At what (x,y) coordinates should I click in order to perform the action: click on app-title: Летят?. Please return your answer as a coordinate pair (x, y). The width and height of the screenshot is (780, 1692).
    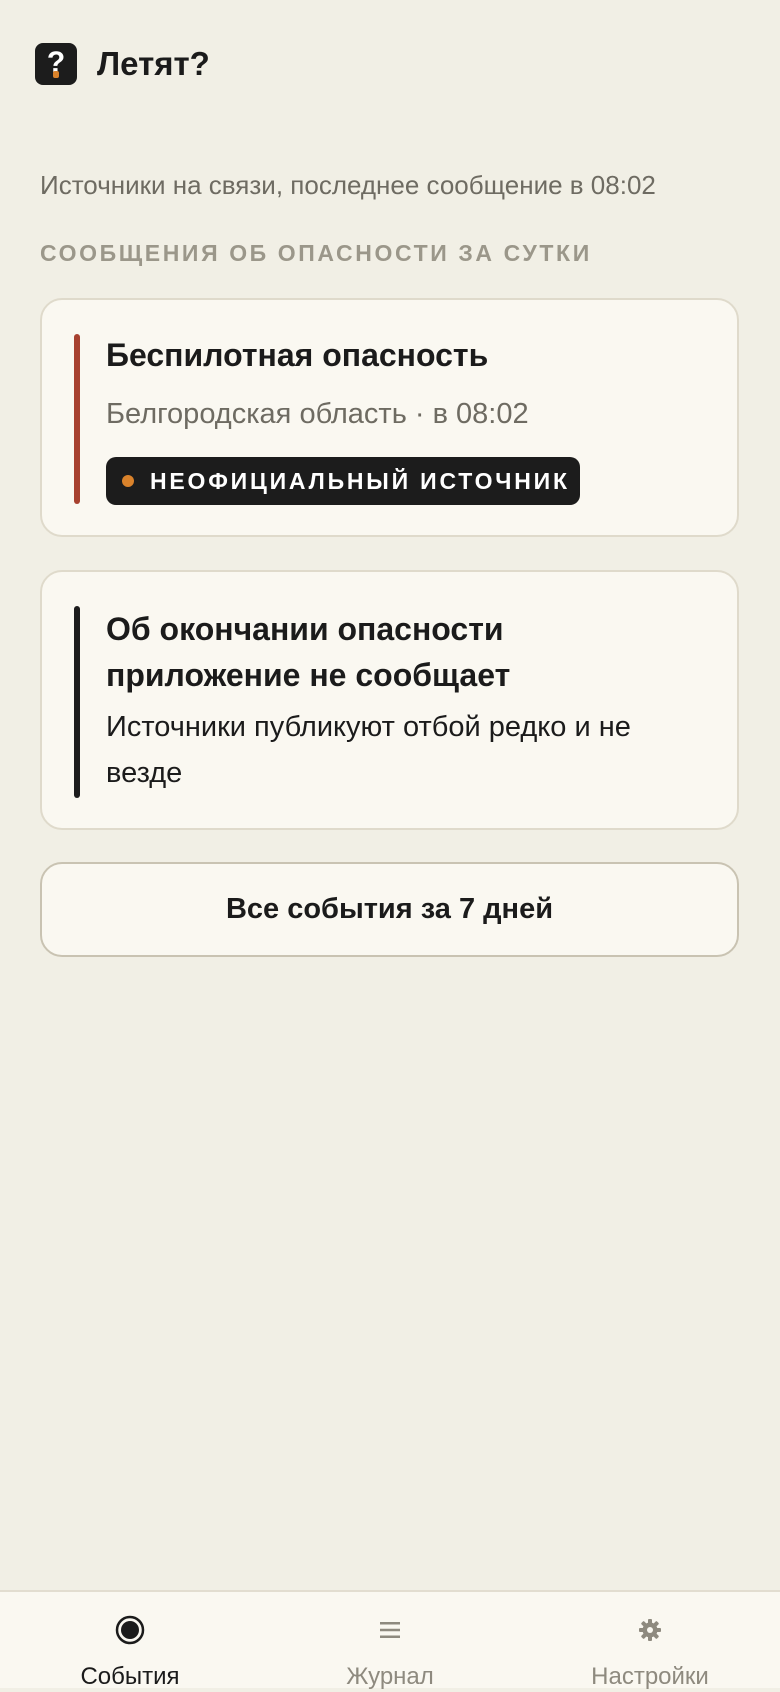
    Looking at the image, I should click on (153, 63).